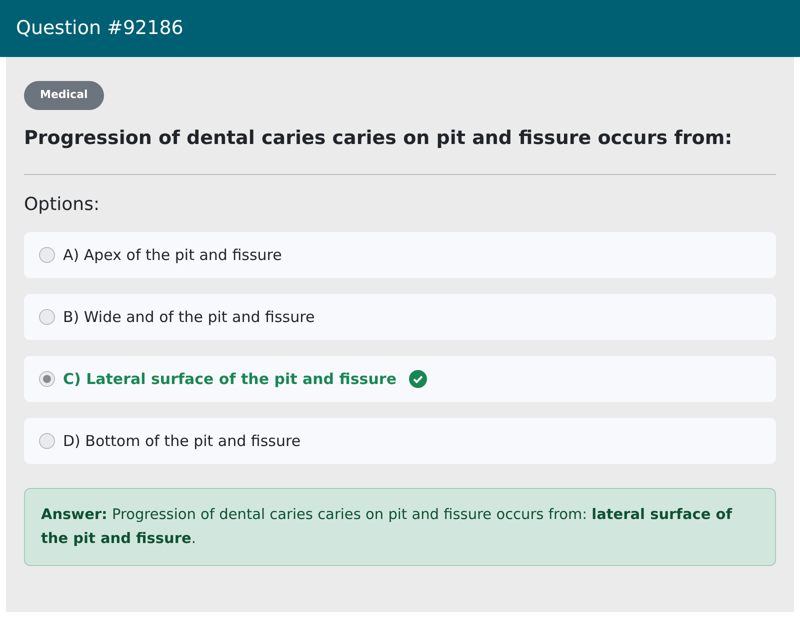 This screenshot has width=800, height=642. I want to click on options-heading: Options:, so click(62, 205).